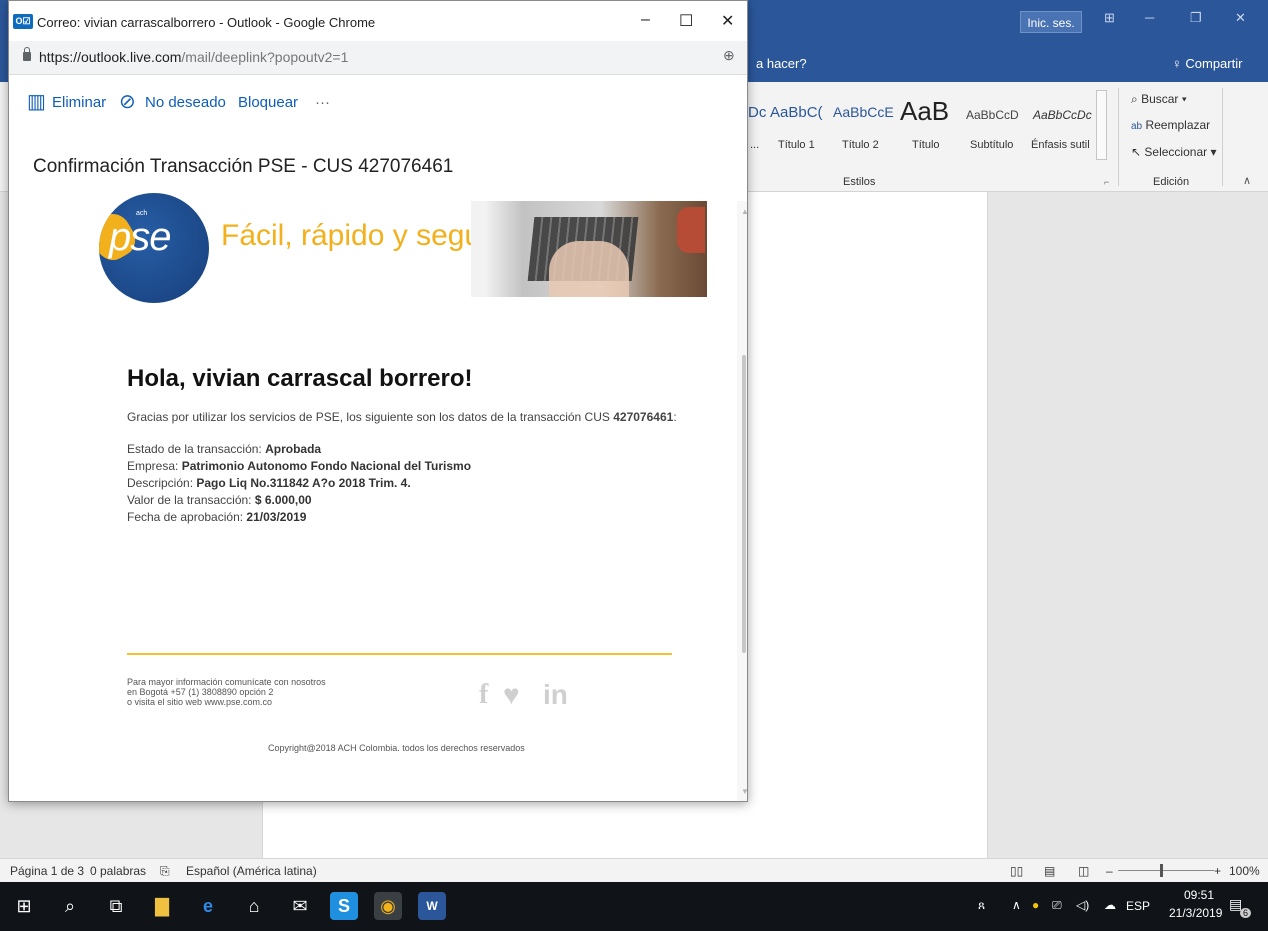 Image resolution: width=1268 pixels, height=931 pixels. What do you see at coordinates (27, 54) in the screenshot?
I see `lock-icon` at bounding box center [27, 54].